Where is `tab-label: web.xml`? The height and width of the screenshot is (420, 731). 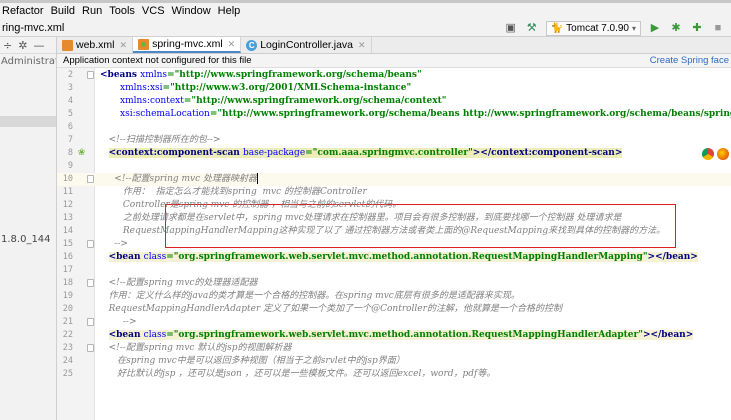
tab-label: web.xml is located at coordinates (95, 45).